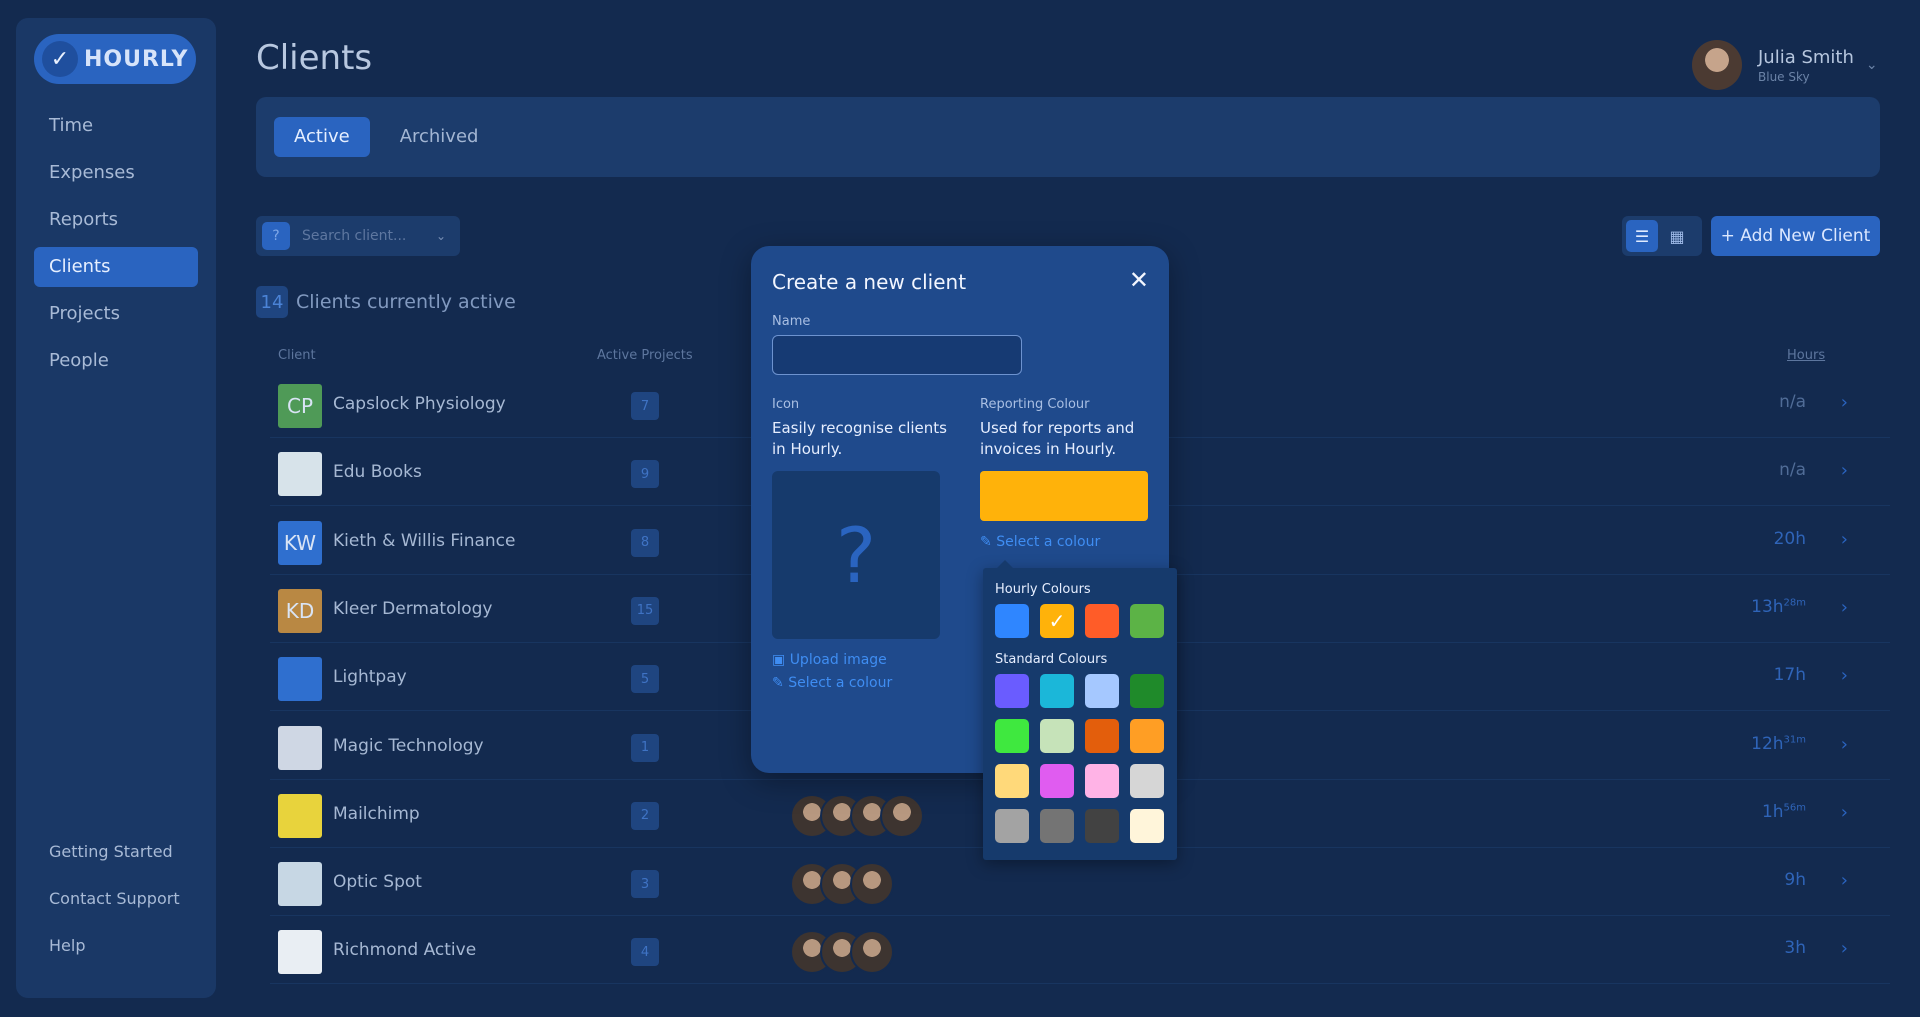 The height and width of the screenshot is (1017, 1920). I want to click on upload-image-link: ▣ Upload image, so click(829, 660).